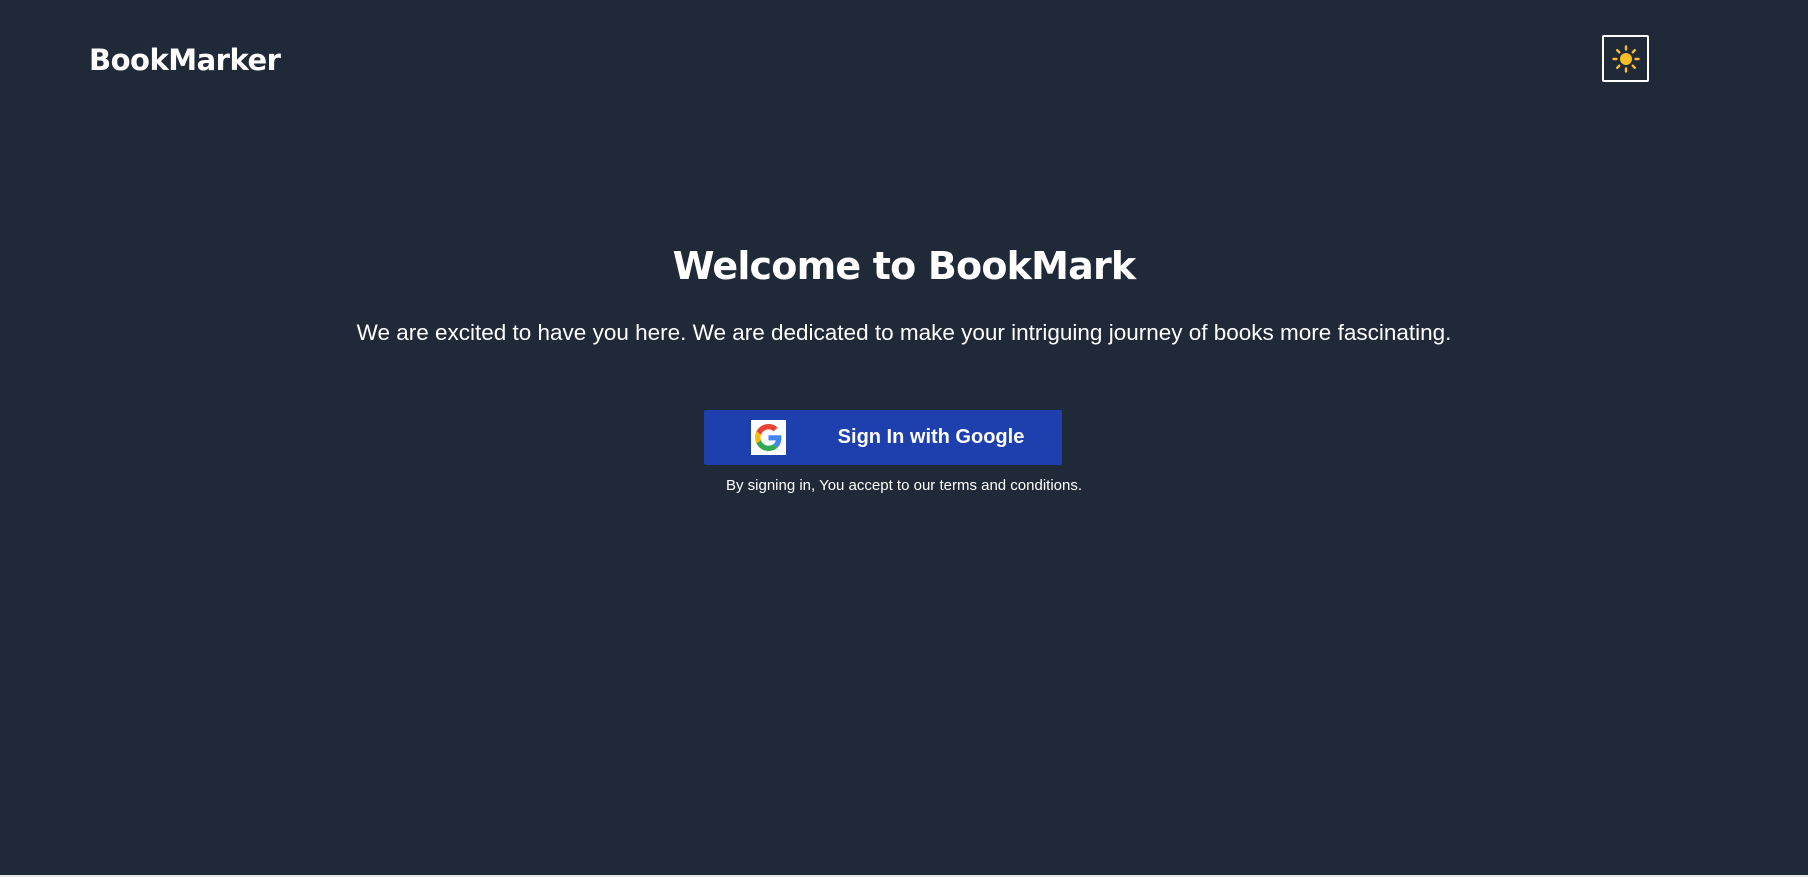 This screenshot has height=877, width=1808. I want to click on theme-toggle-button, so click(1625, 58).